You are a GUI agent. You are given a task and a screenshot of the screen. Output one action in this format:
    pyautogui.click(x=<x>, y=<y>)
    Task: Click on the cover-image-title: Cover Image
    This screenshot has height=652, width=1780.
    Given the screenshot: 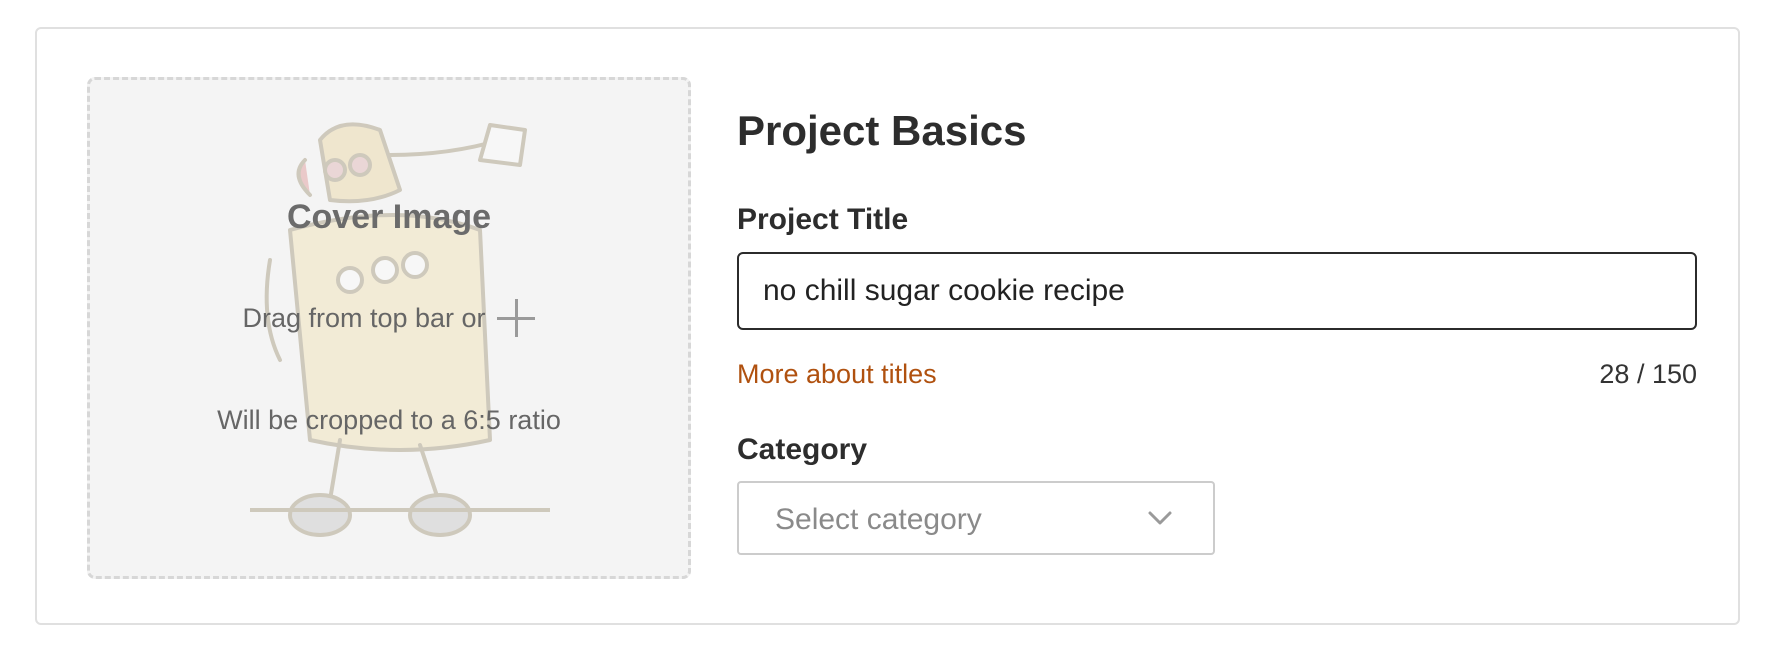 What is the action you would take?
    pyautogui.click(x=389, y=217)
    